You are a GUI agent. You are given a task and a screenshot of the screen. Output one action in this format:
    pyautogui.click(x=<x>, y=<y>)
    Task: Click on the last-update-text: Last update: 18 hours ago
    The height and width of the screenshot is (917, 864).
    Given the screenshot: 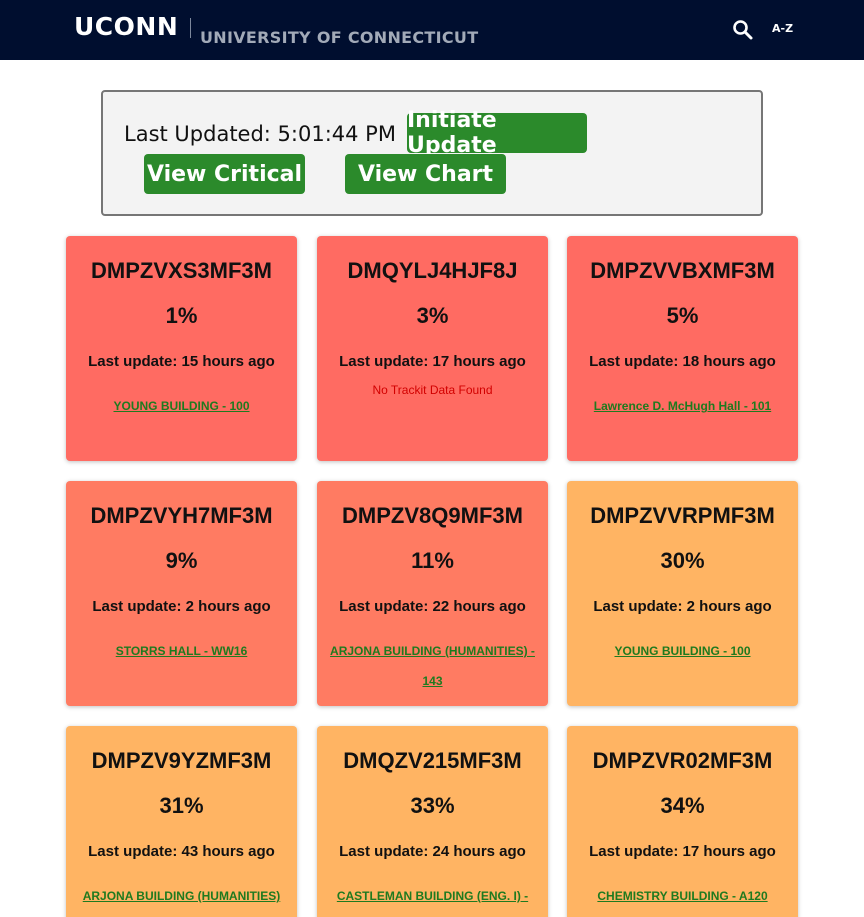 What is the action you would take?
    pyautogui.click(x=682, y=361)
    